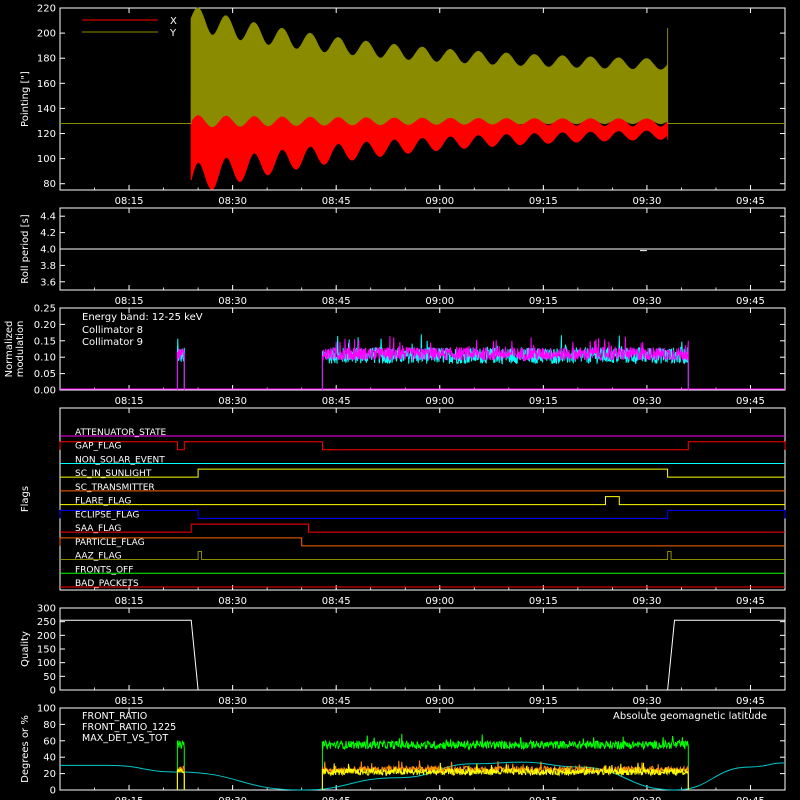 This screenshot has height=800, width=800. What do you see at coordinates (45, 358) in the screenshot?
I see `y-tick-label: 0.10` at bounding box center [45, 358].